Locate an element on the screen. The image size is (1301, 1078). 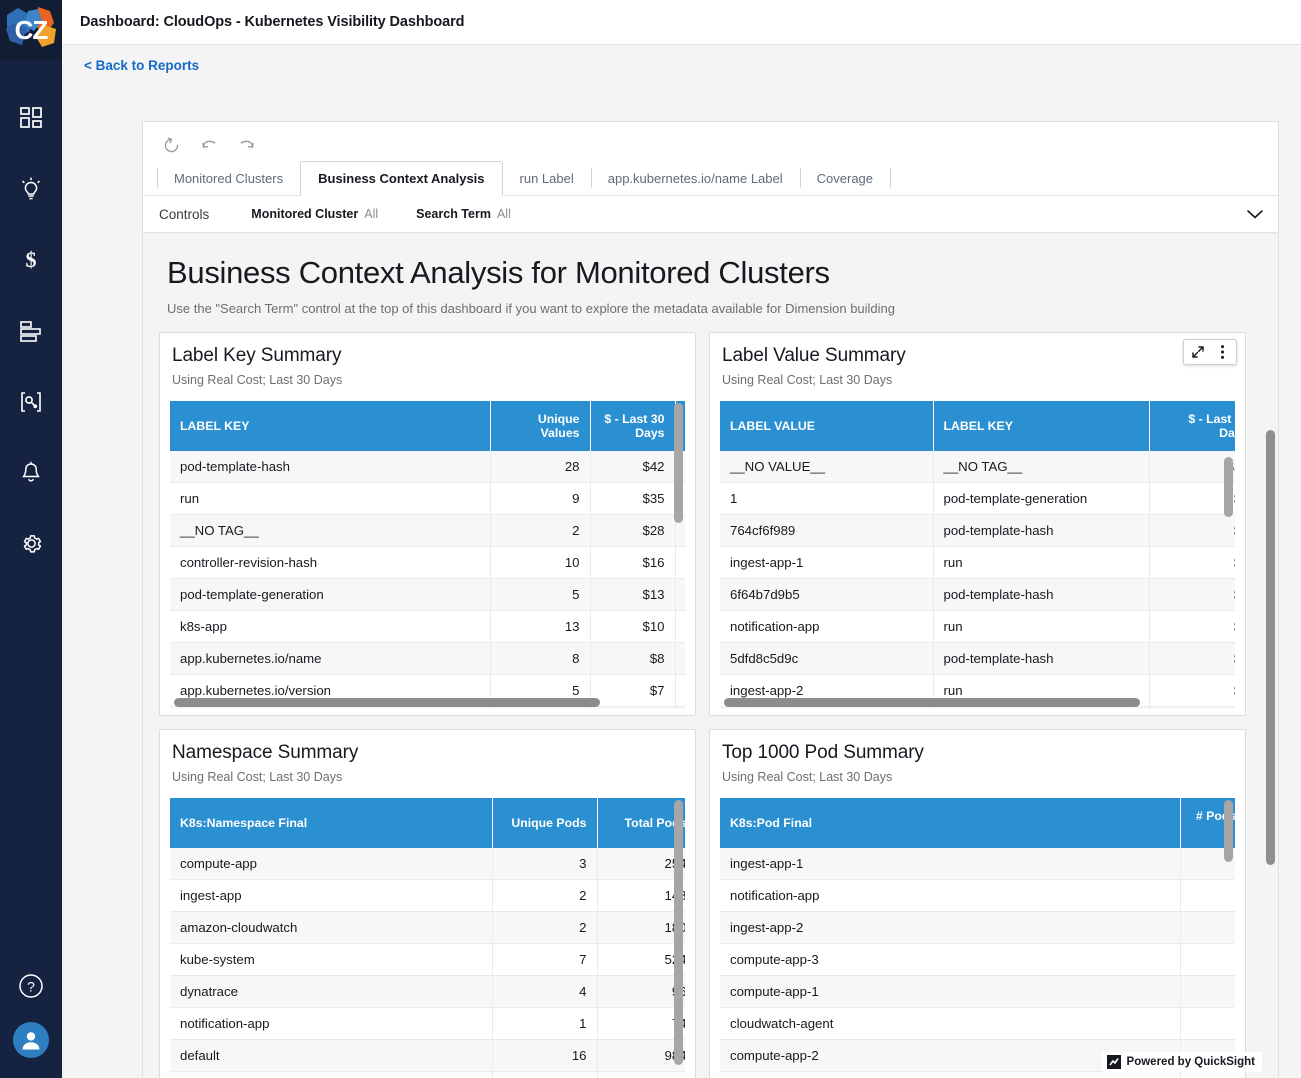
table-row: cloudzero-metrics124 is located at coordinates (427, 1074).